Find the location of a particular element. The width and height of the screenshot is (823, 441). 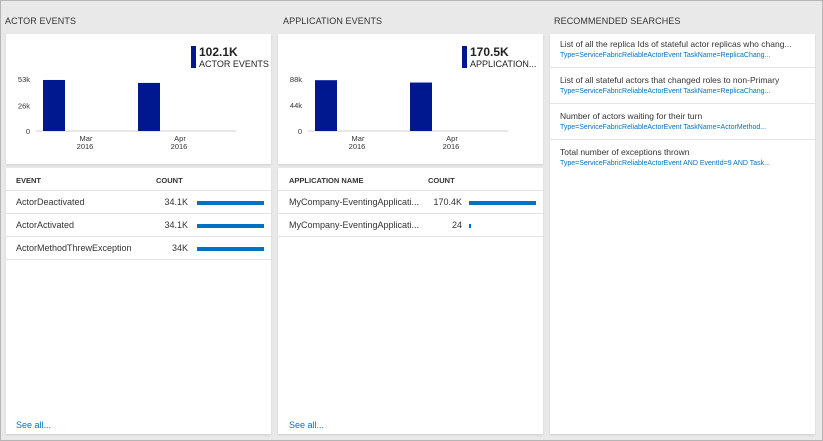

row-count: 24 is located at coordinates (456, 225).